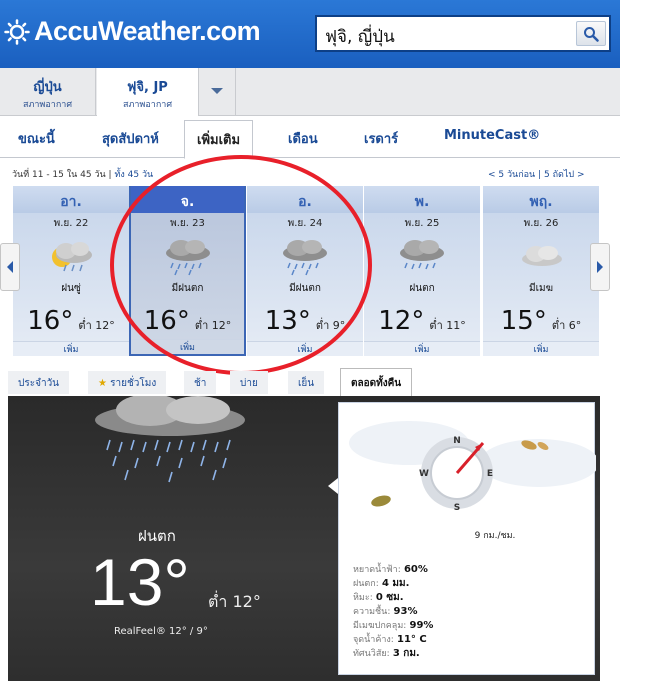 The image size is (655, 685). I want to click on day-temps: 13° ต่ำ 9°, so click(305, 321).